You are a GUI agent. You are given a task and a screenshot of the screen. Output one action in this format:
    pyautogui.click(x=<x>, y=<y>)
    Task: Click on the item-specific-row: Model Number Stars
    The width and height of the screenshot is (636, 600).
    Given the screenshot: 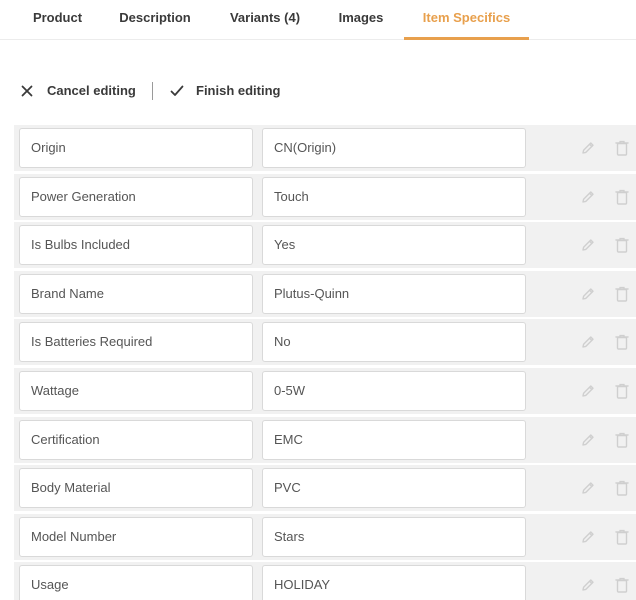 What is the action you would take?
    pyautogui.click(x=325, y=536)
    